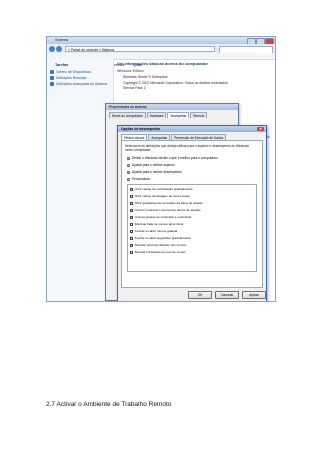  What do you see at coordinates (161, 41) in the screenshot?
I see `window-titlebar: Sistema` at bounding box center [161, 41].